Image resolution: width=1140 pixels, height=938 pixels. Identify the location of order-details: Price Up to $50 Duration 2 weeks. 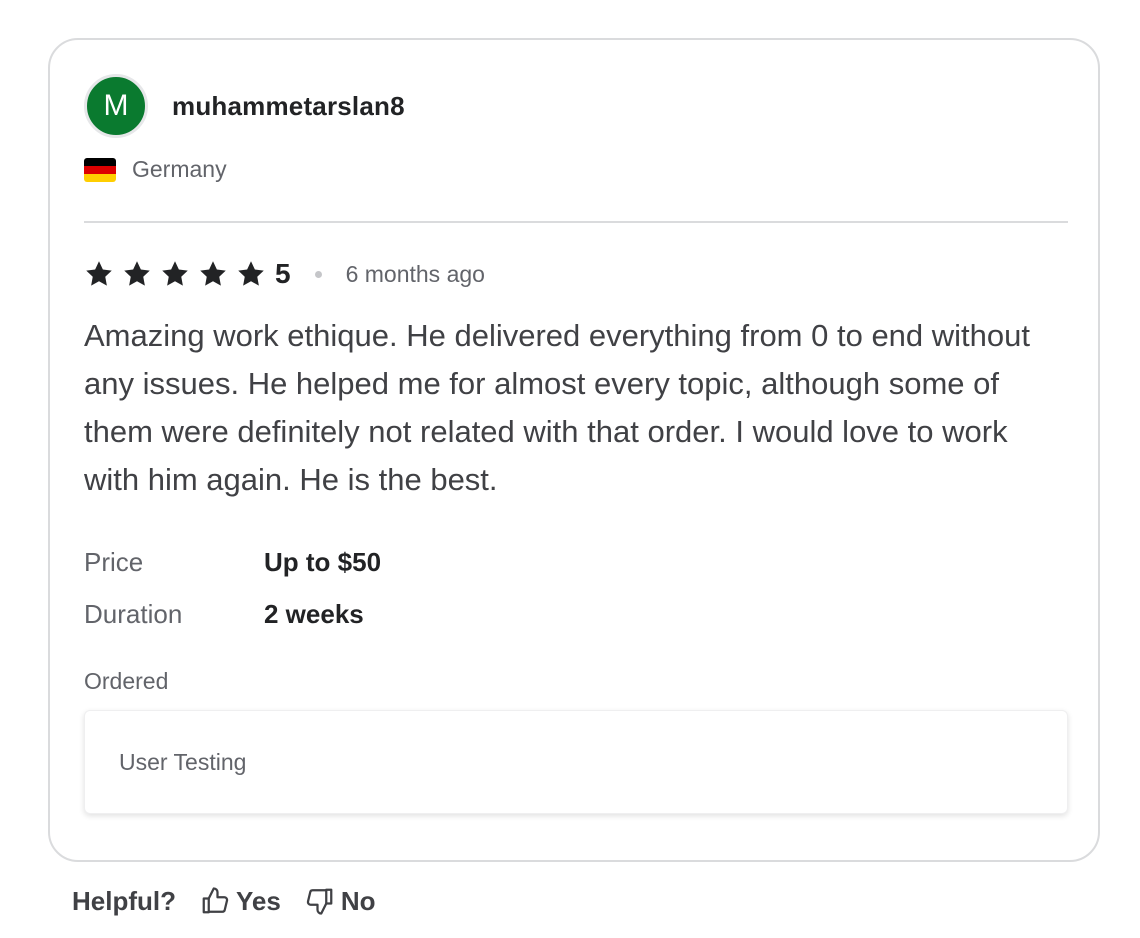
(232, 588).